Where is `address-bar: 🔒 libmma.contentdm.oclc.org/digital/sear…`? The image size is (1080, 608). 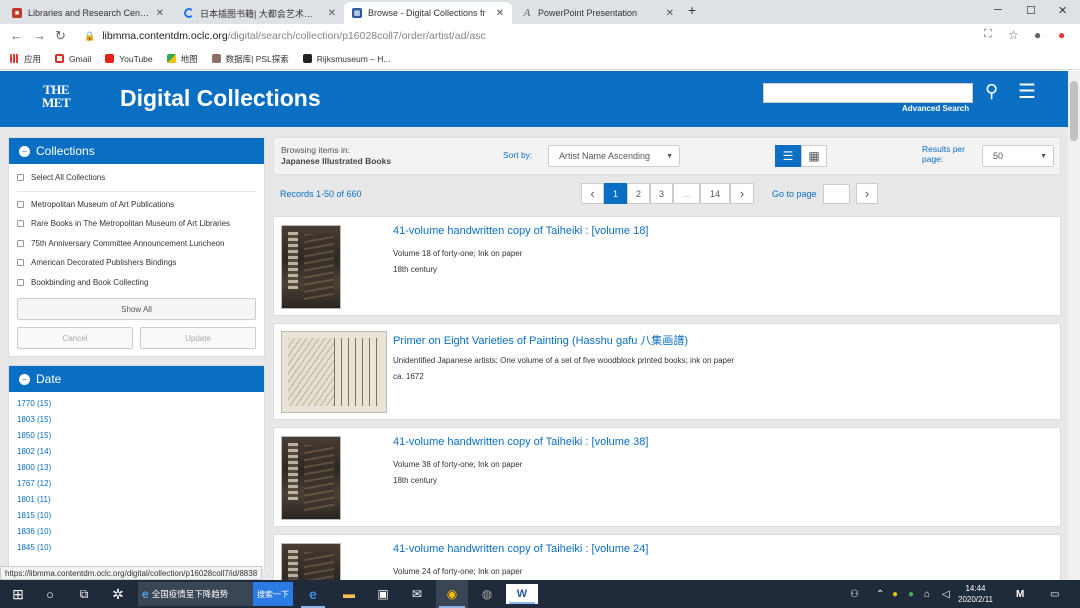 address-bar: 🔒 libmma.contentdm.oclc.org/digital/sear… is located at coordinates (530, 36).